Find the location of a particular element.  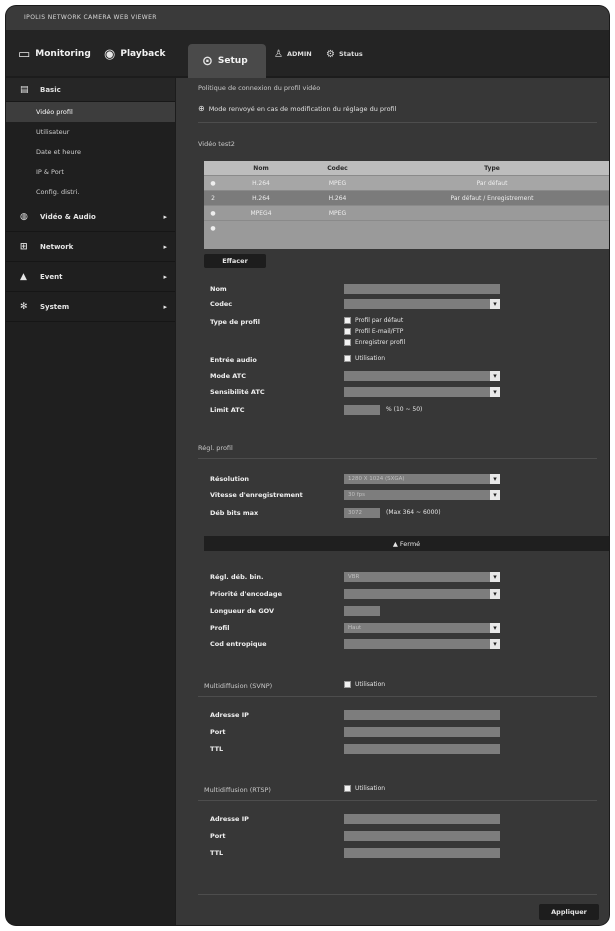

sidebar-item-config: Config. distri. is located at coordinates (90, 192).